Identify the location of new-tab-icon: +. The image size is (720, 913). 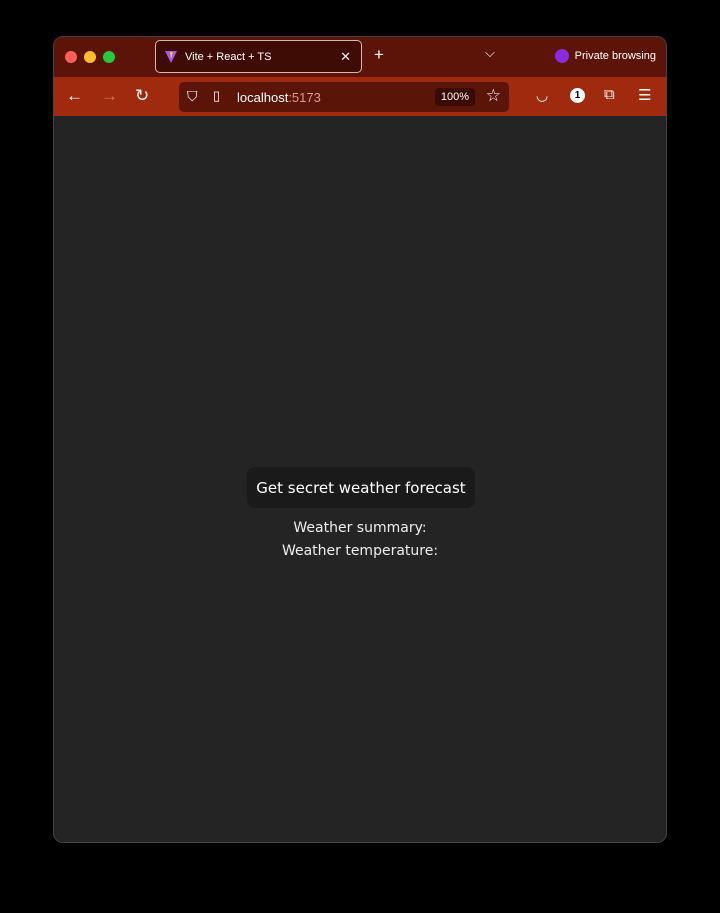
(379, 55).